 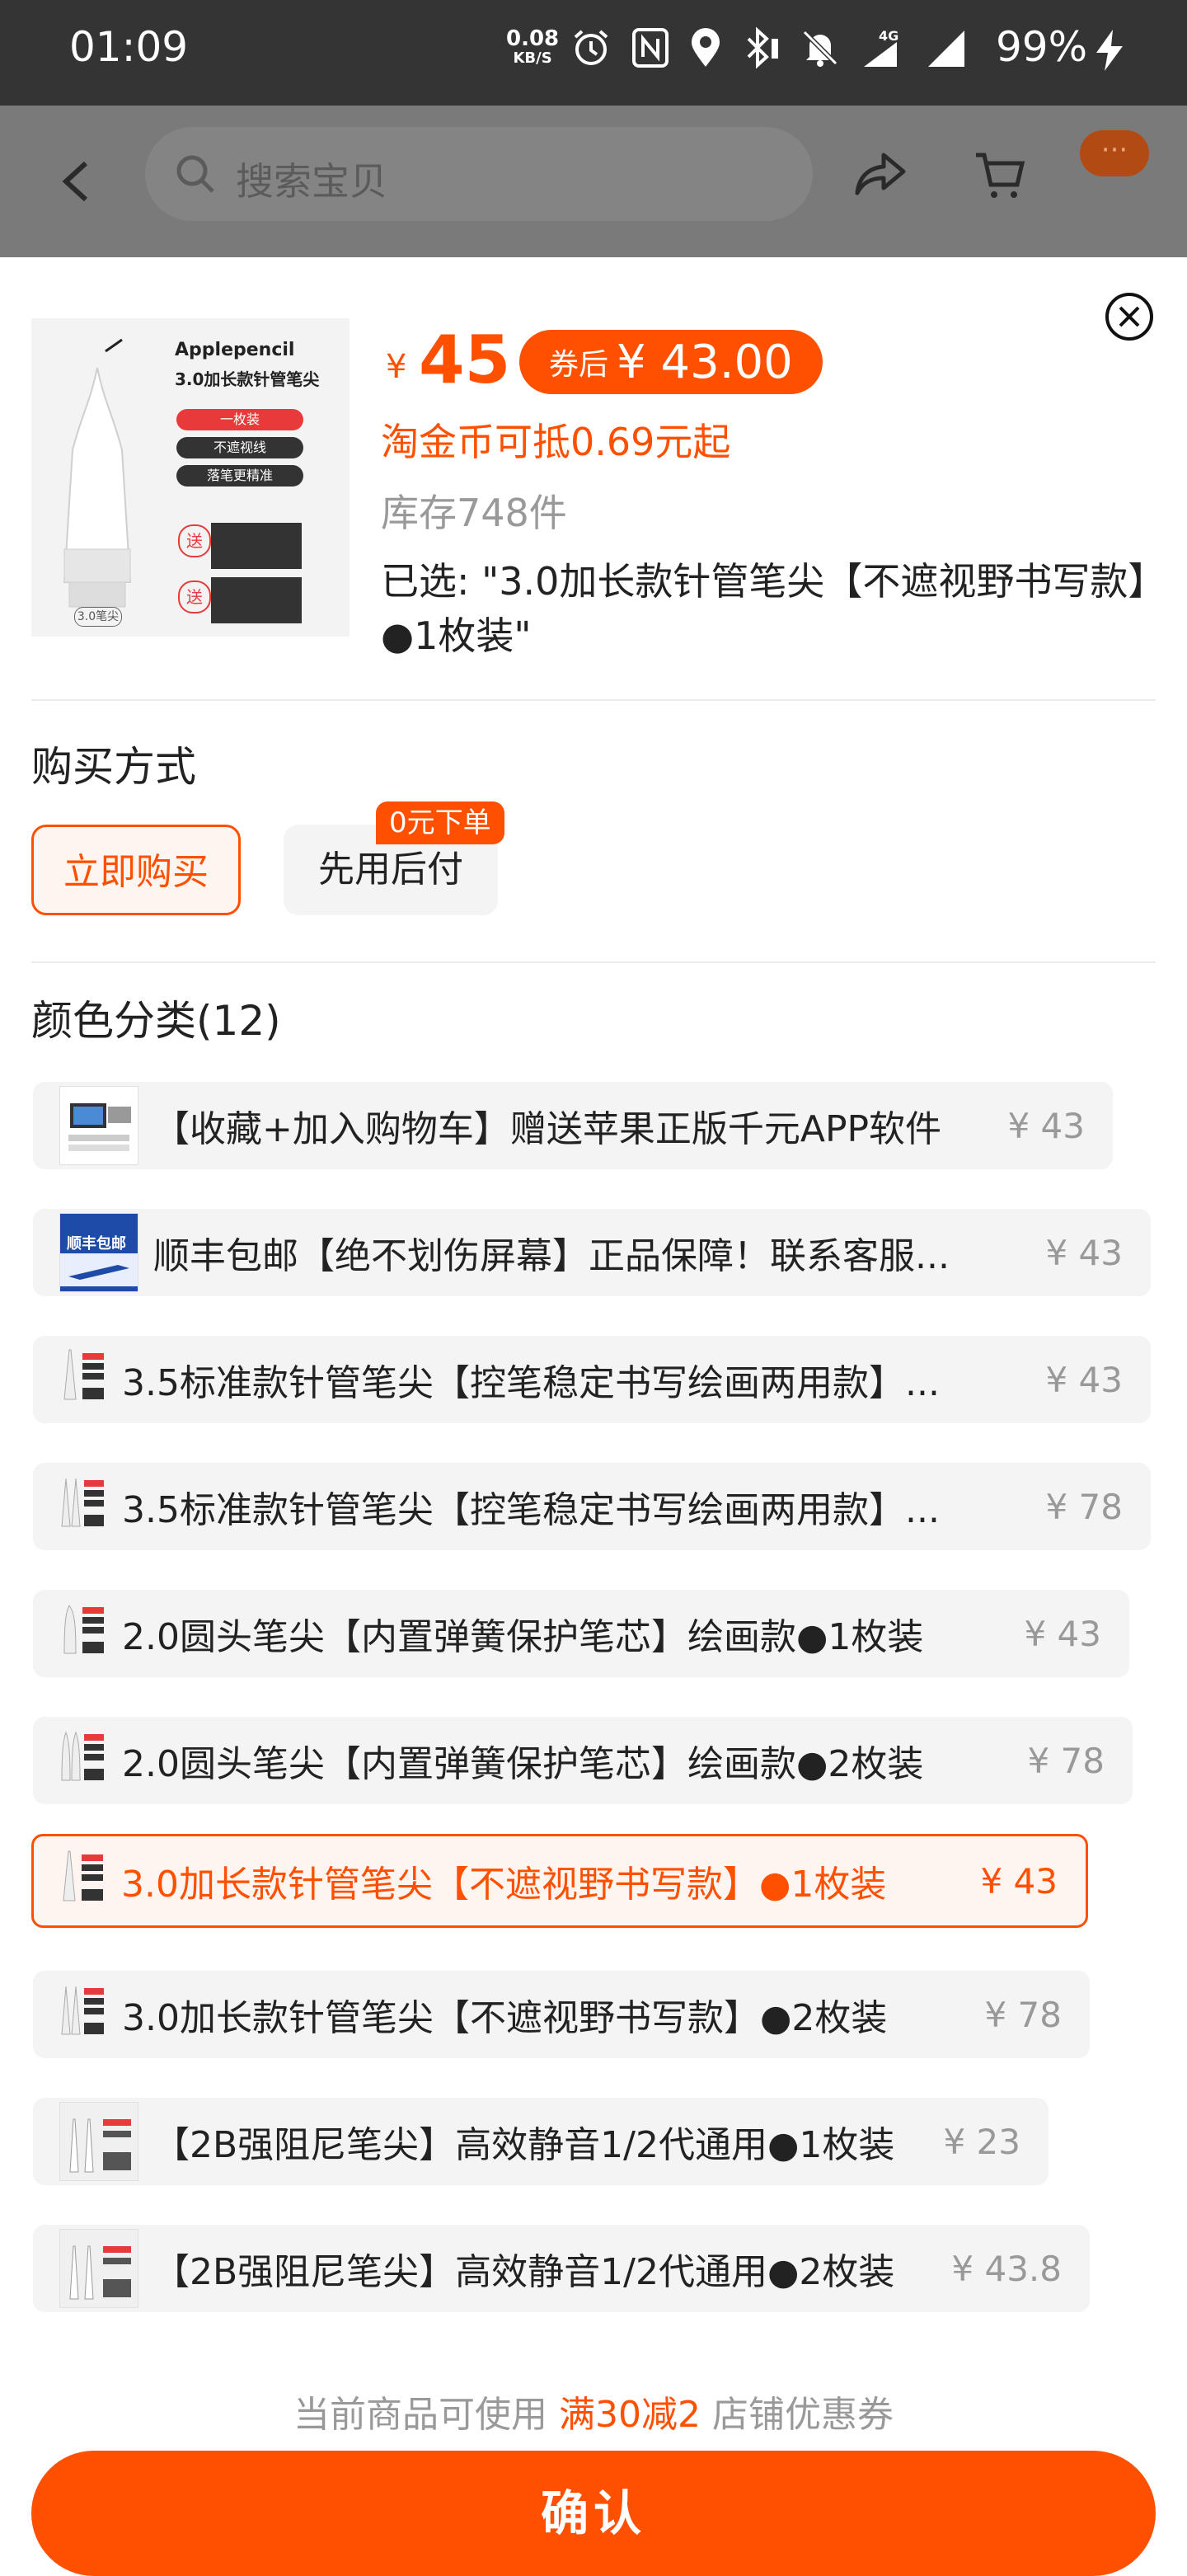 What do you see at coordinates (532, 58) in the screenshot?
I see `net-speed-unit: KB/S` at bounding box center [532, 58].